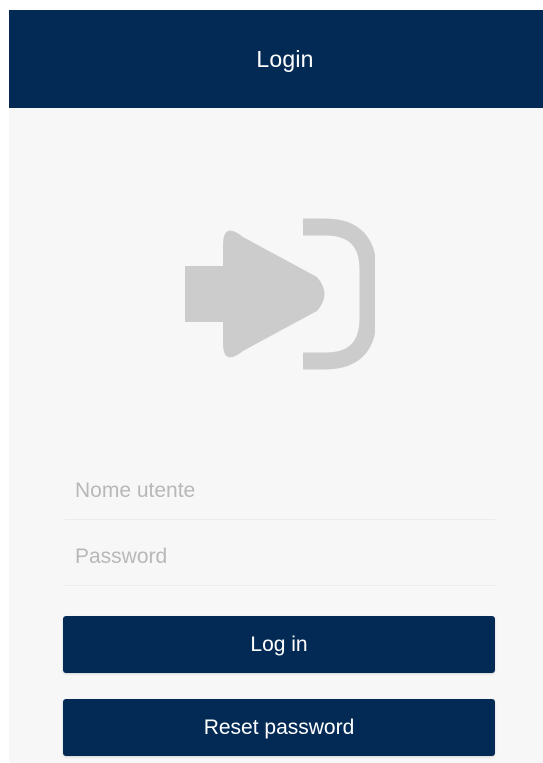 This screenshot has width=543, height=763. I want to click on password-input, so click(280, 556).